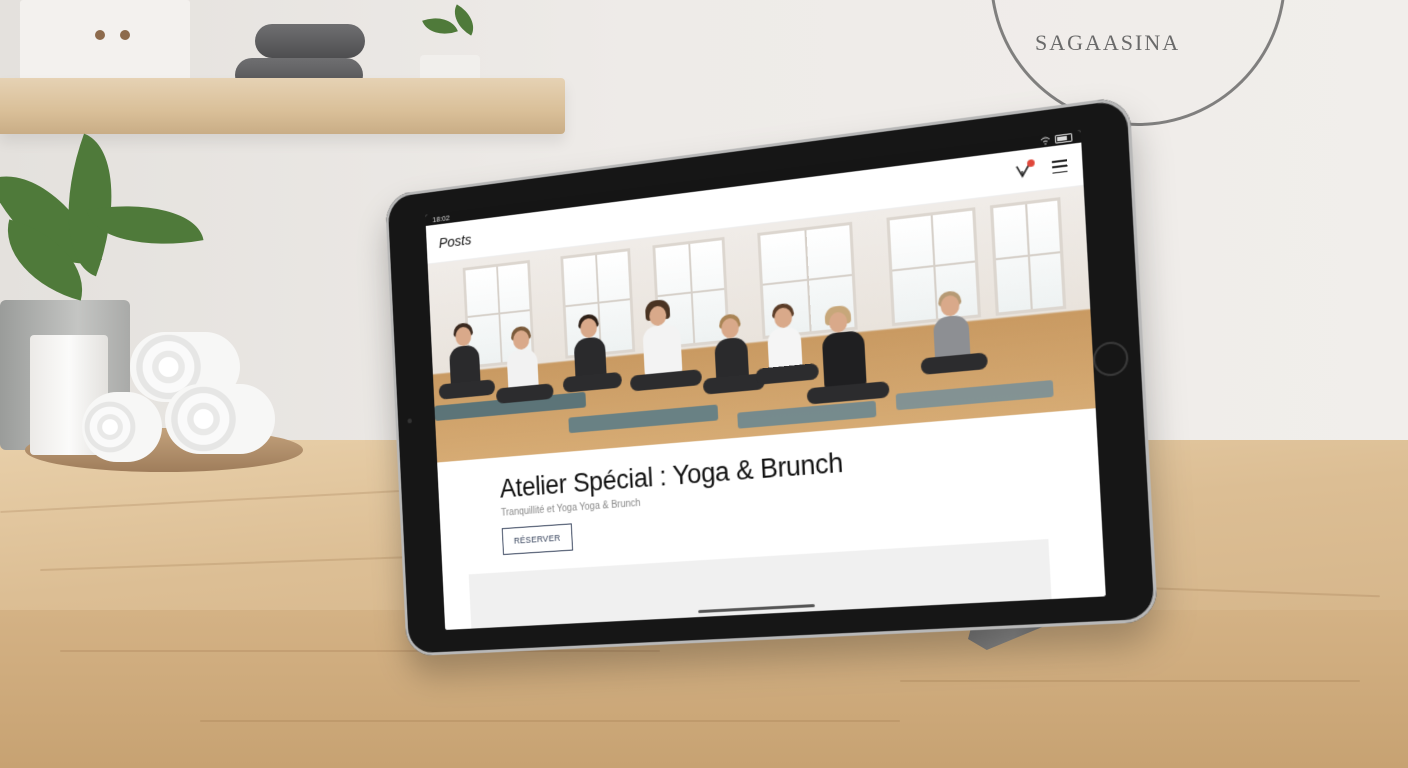 This screenshot has height=768, width=1408. Describe the element at coordinates (409, 420) in the screenshot. I see `front-camera` at that location.